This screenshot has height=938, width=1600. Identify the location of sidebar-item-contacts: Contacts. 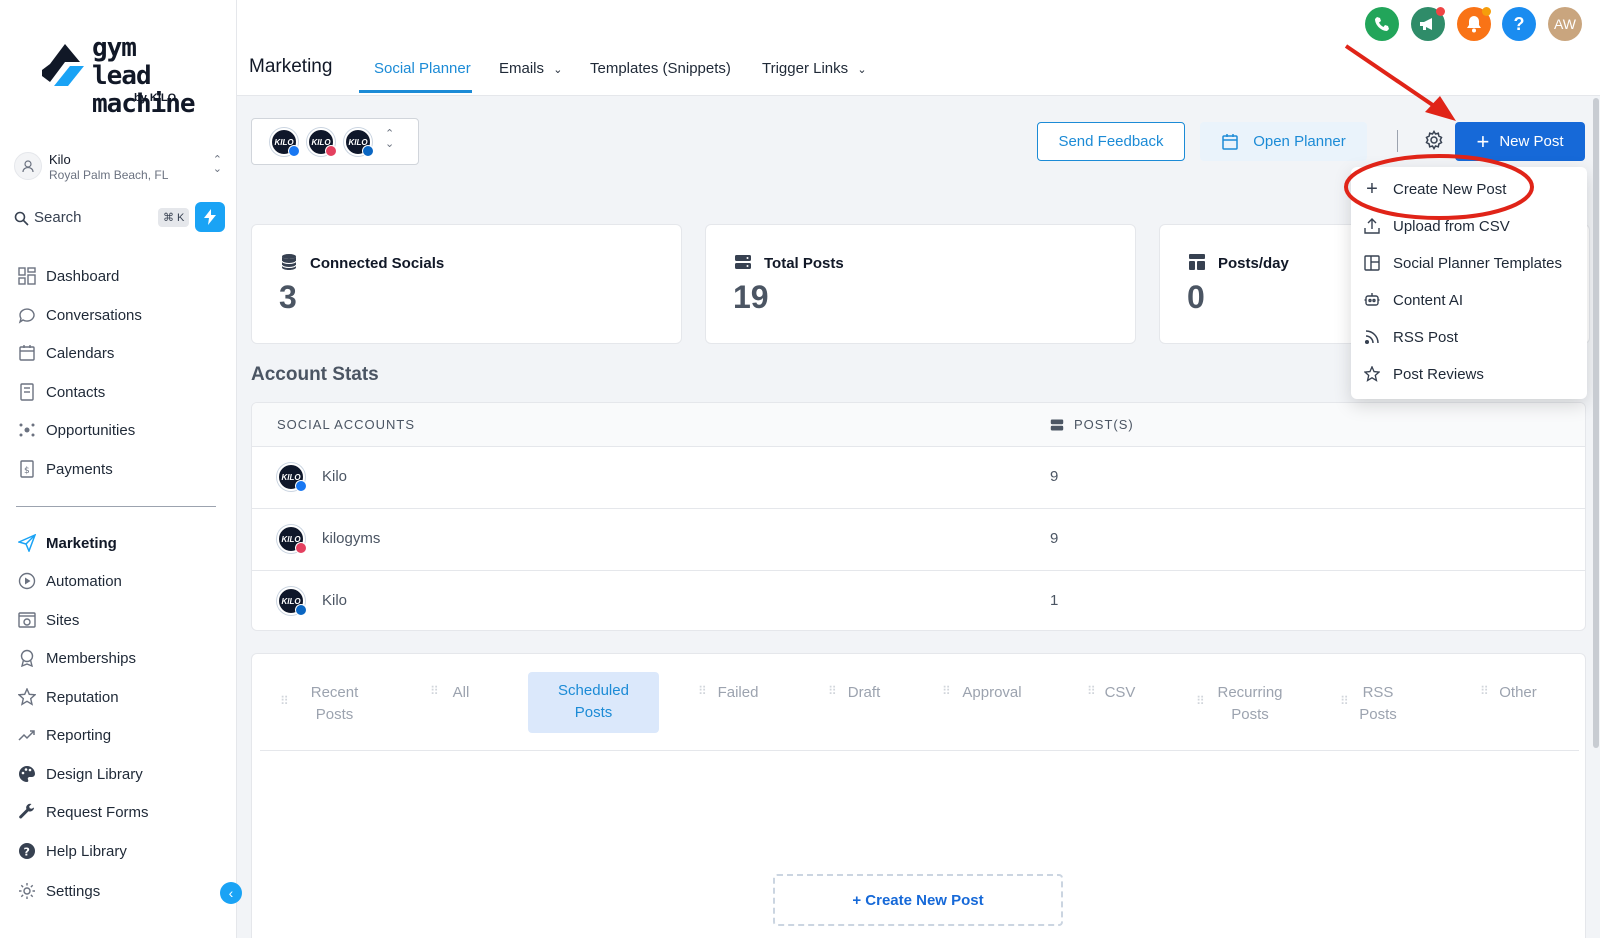
(60, 392).